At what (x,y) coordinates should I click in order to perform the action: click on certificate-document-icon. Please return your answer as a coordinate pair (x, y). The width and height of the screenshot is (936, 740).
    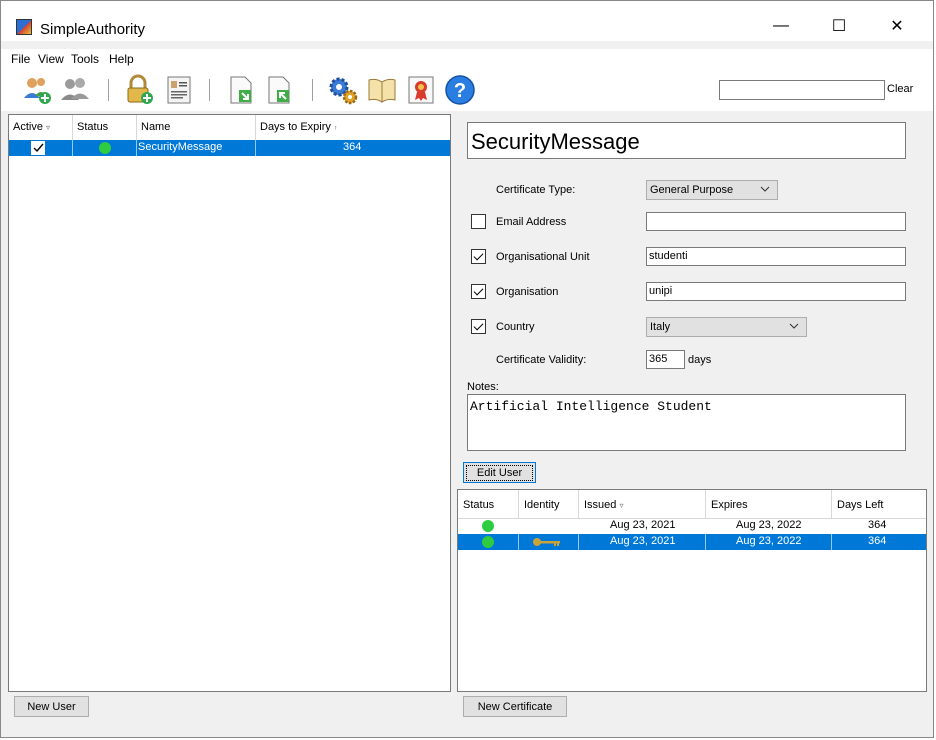
    Looking at the image, I should click on (179, 90).